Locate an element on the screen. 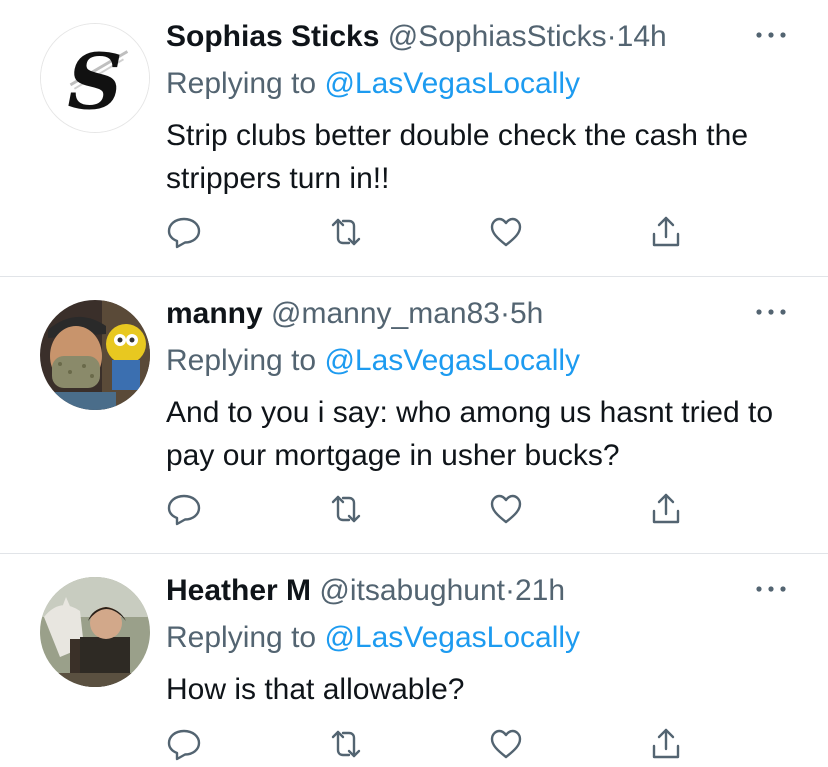 The height and width of the screenshot is (767, 828). avatar-letter: S is located at coordinates (94, 82).